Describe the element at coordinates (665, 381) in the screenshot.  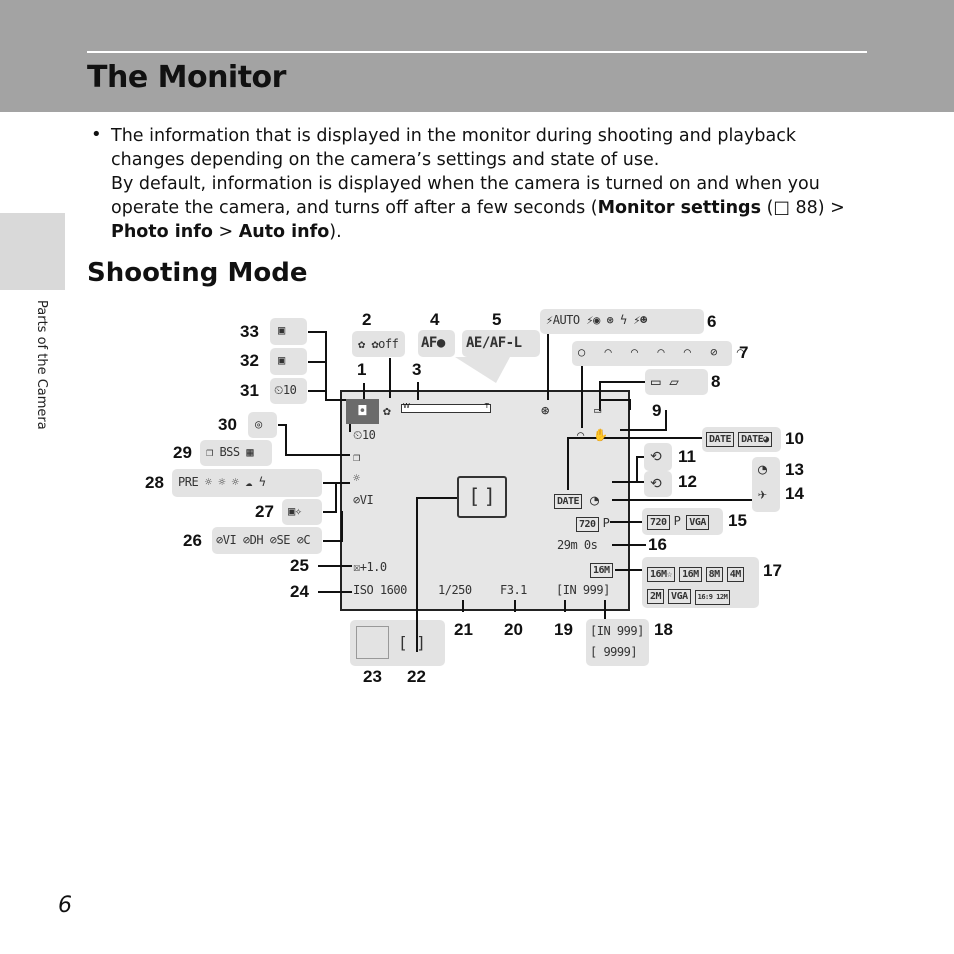
I see `battery-icons: ▭ ▱` at that location.